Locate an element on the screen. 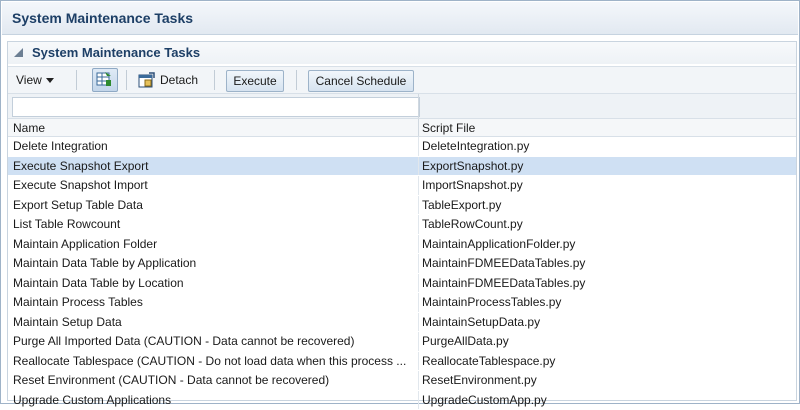  detach-icon is located at coordinates (146, 80).